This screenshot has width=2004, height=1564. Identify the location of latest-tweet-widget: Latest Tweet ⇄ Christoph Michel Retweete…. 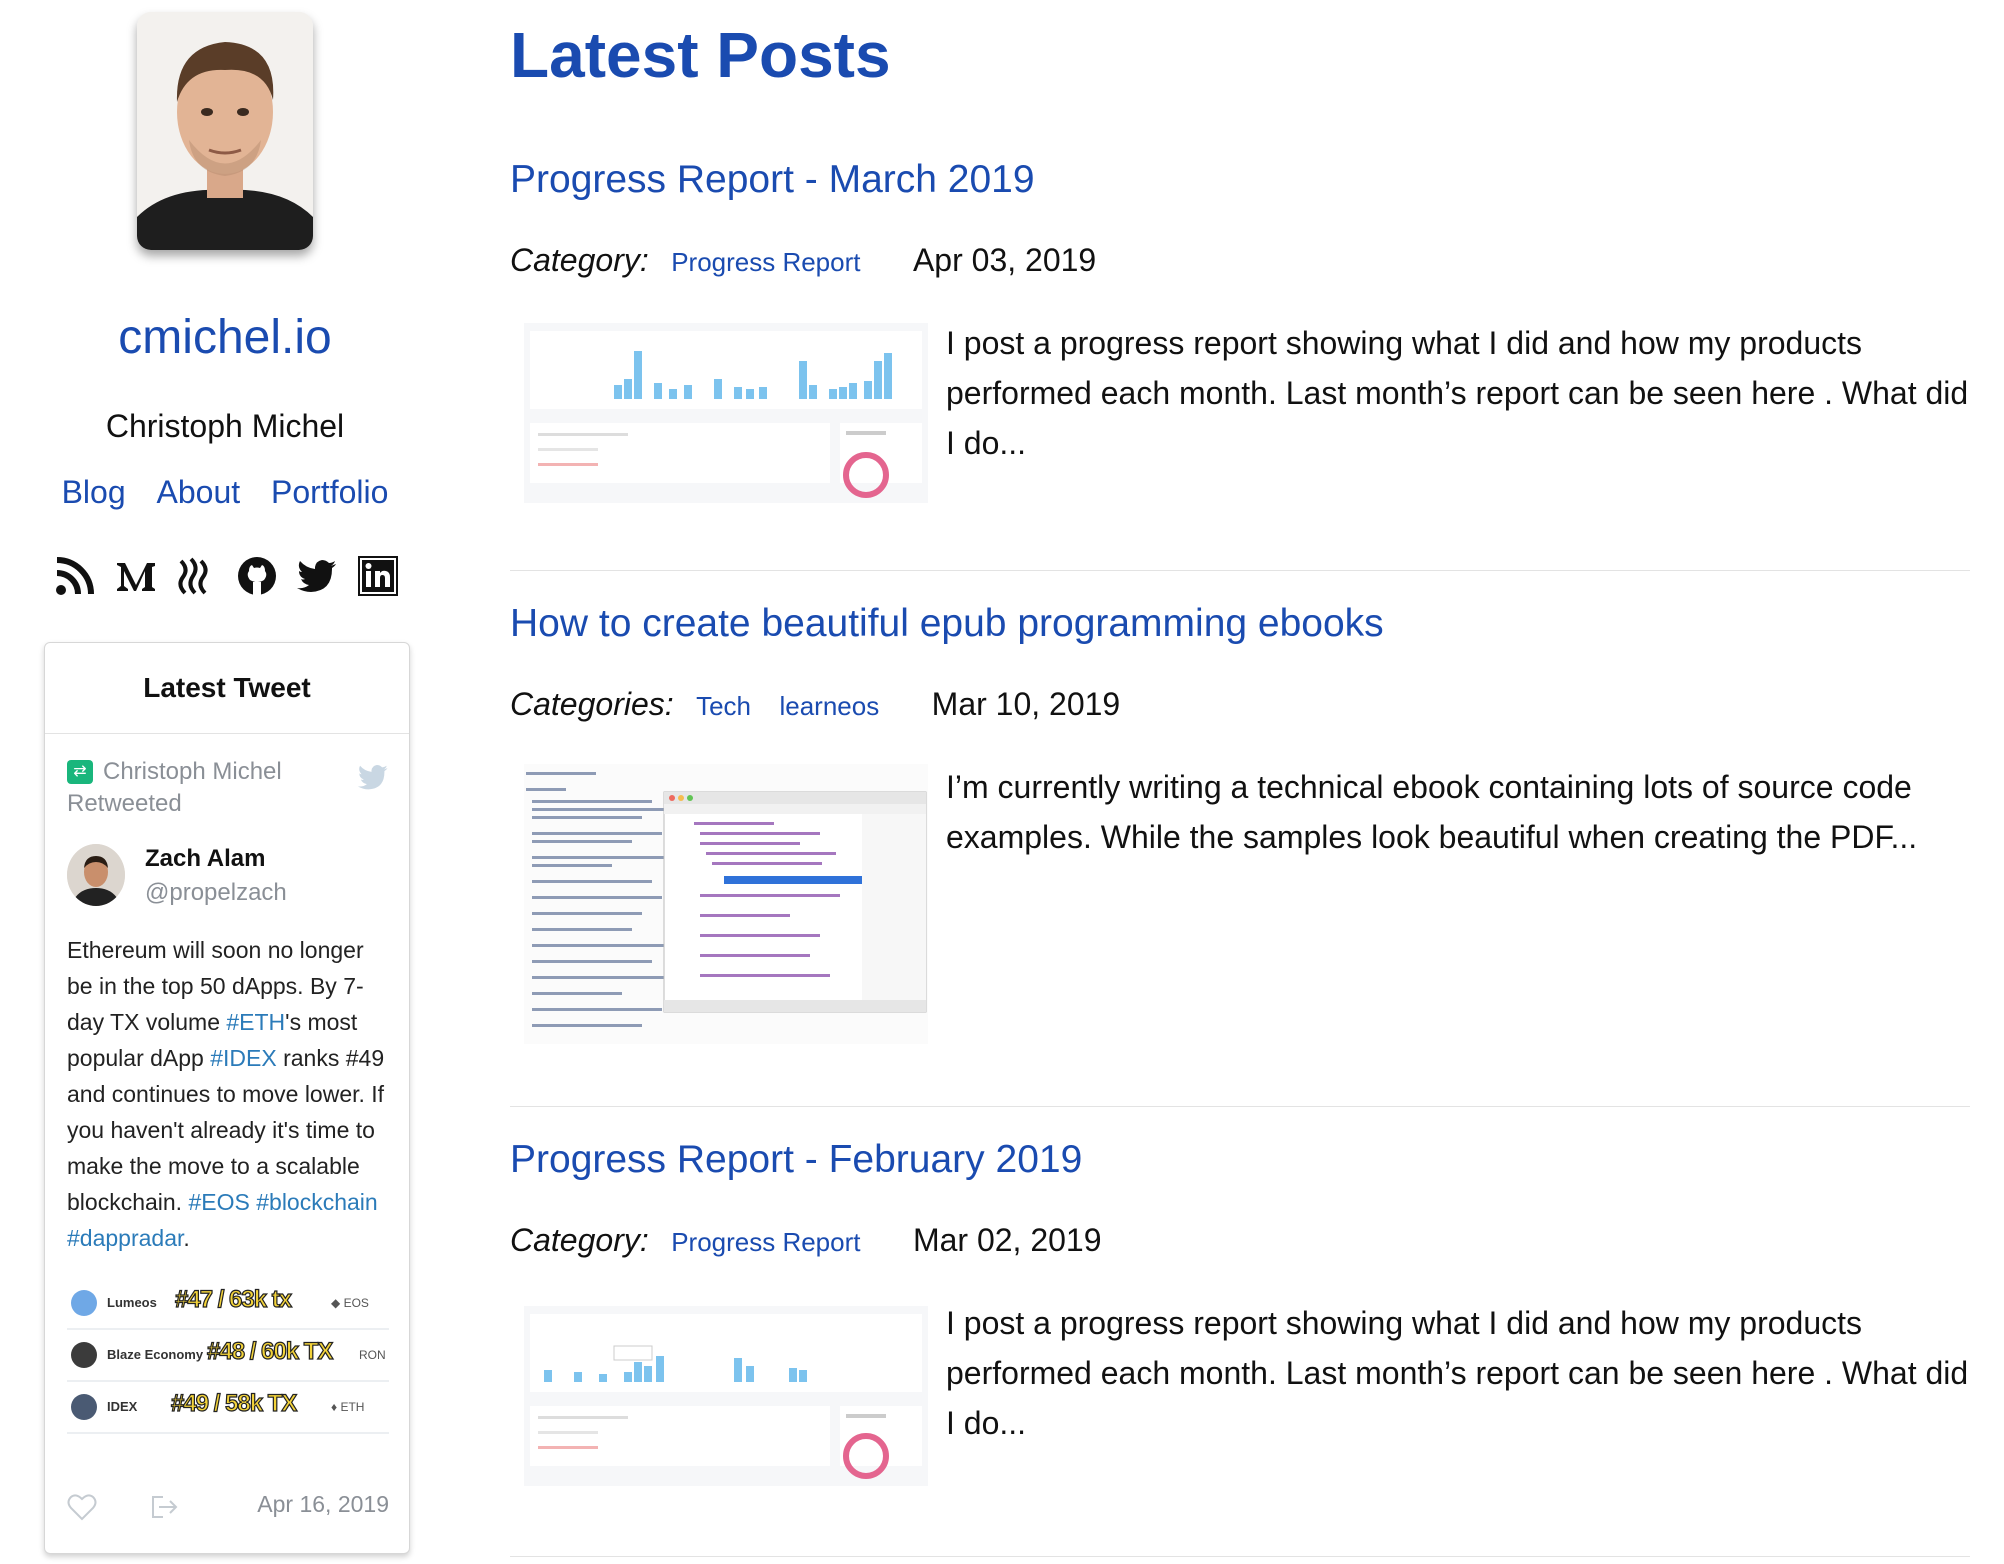
(227, 1098).